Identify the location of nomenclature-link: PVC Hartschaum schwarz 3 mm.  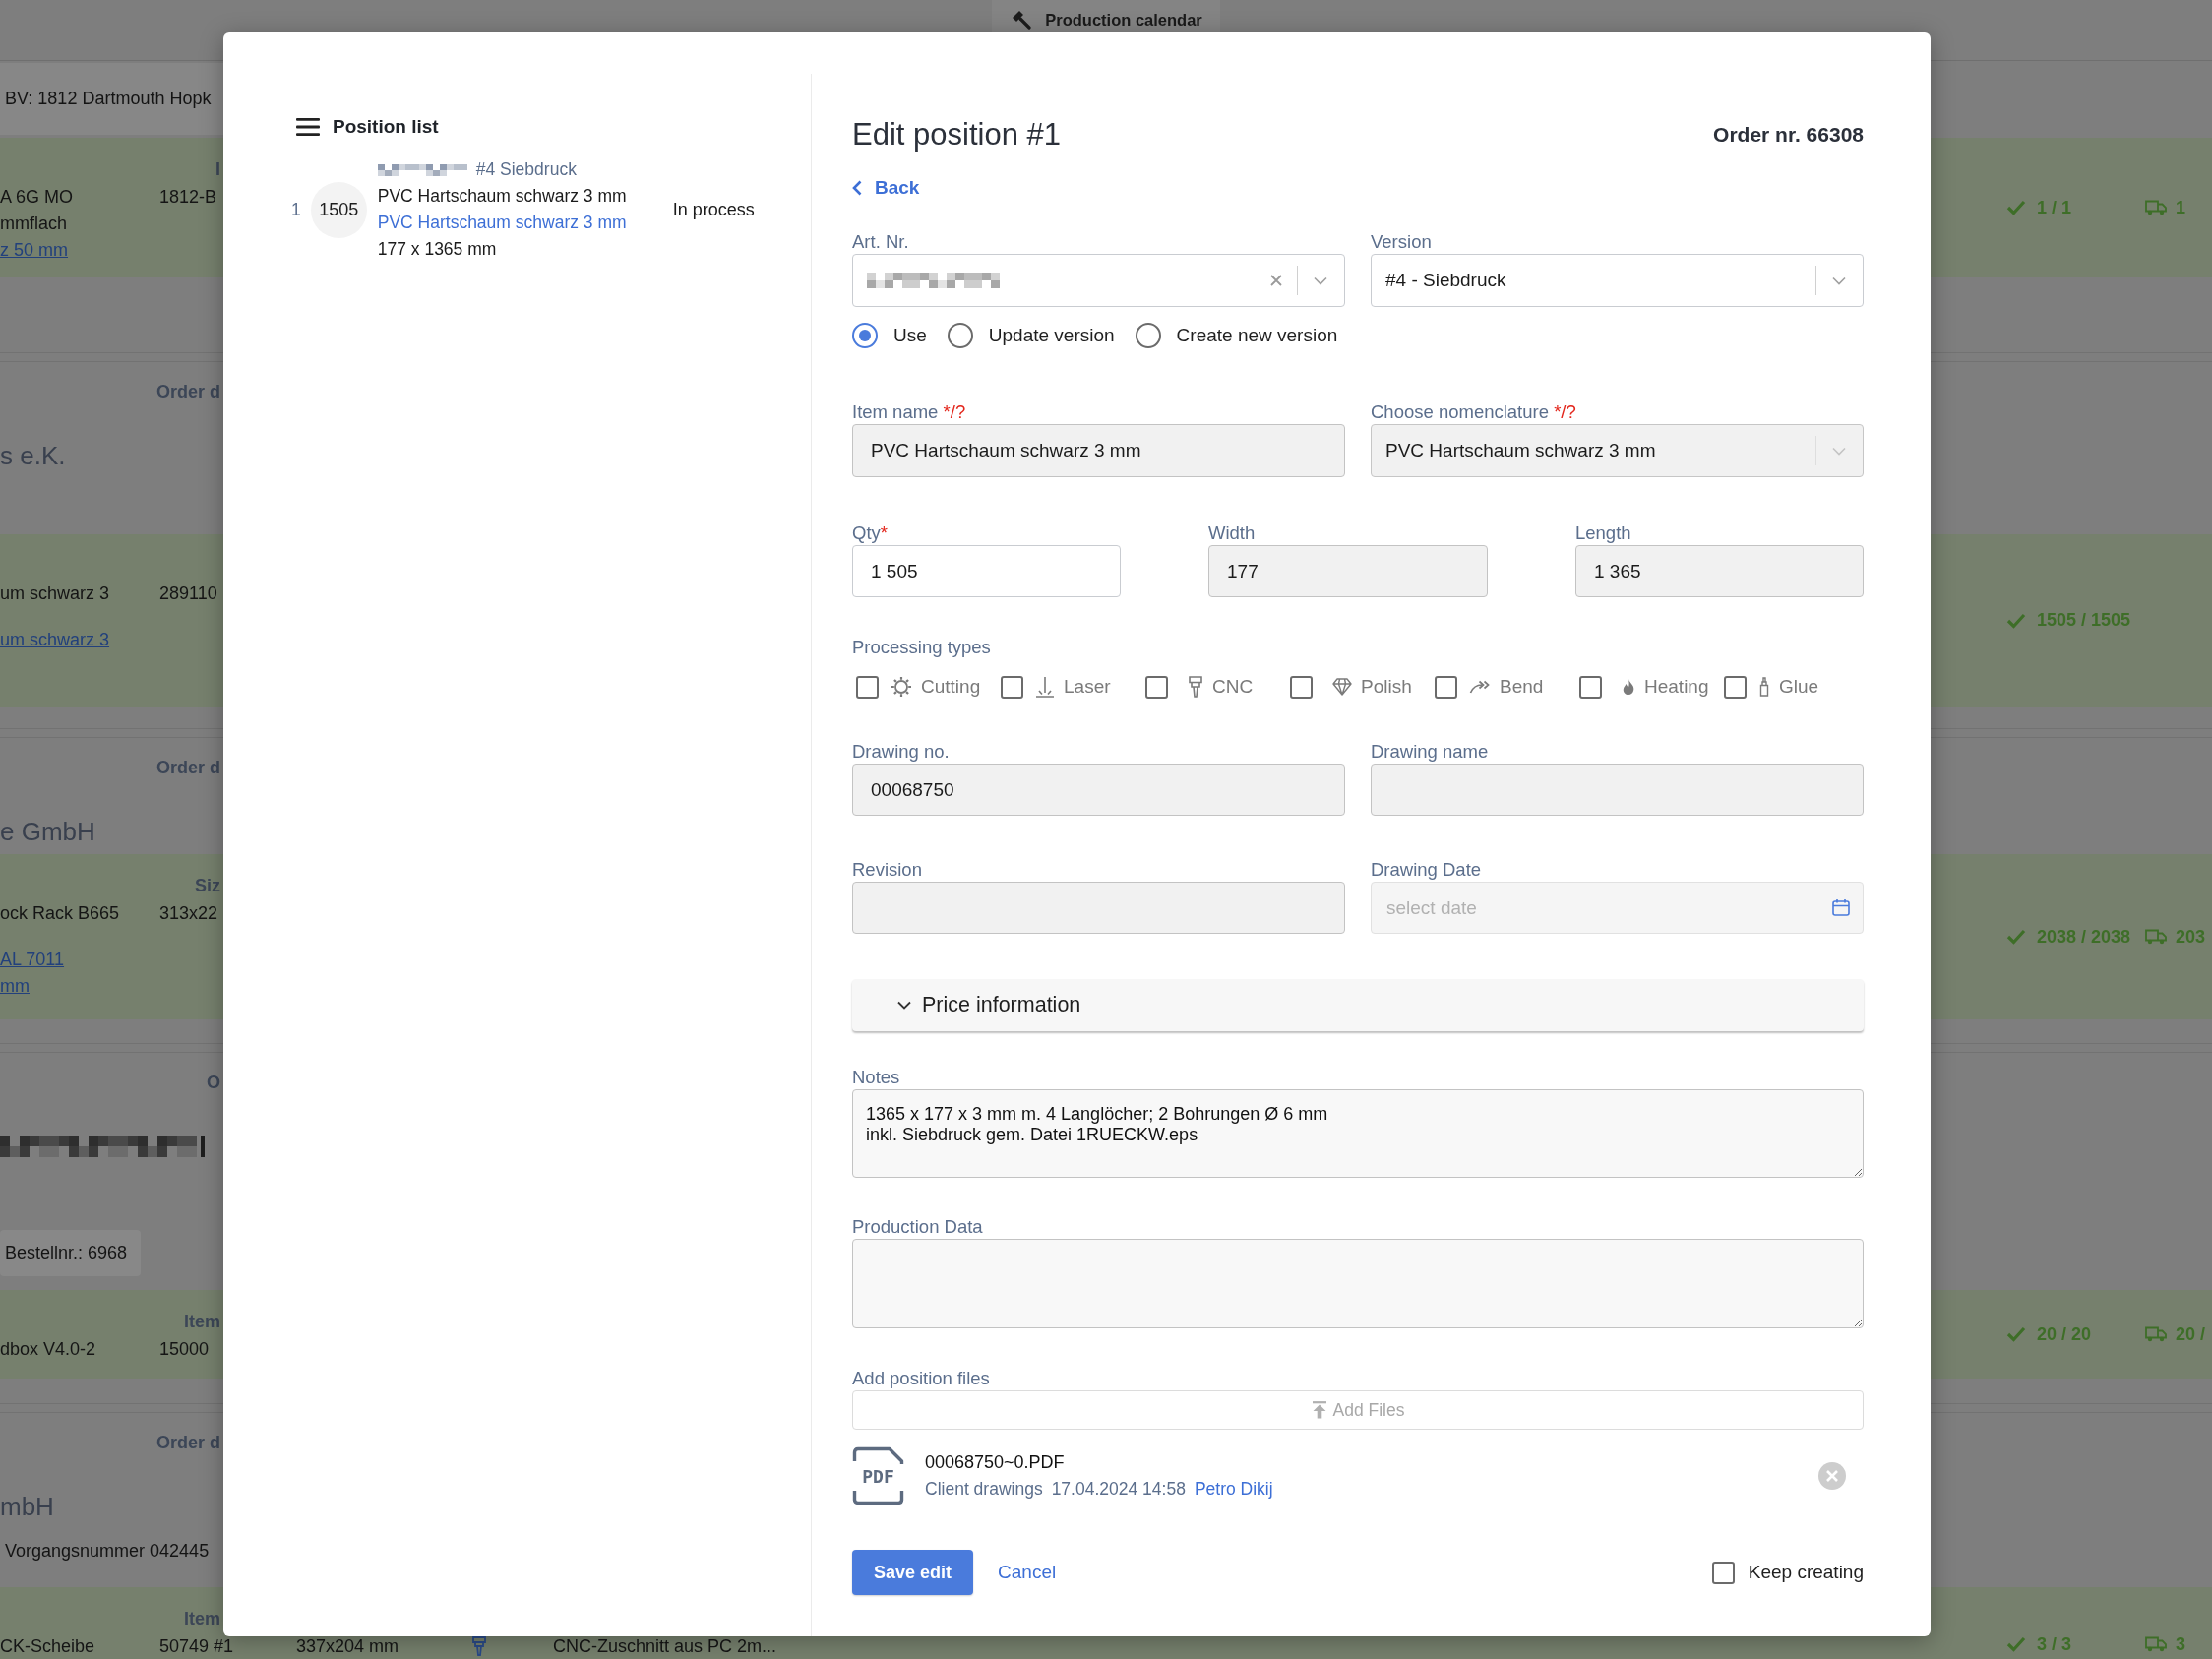
(502, 223).